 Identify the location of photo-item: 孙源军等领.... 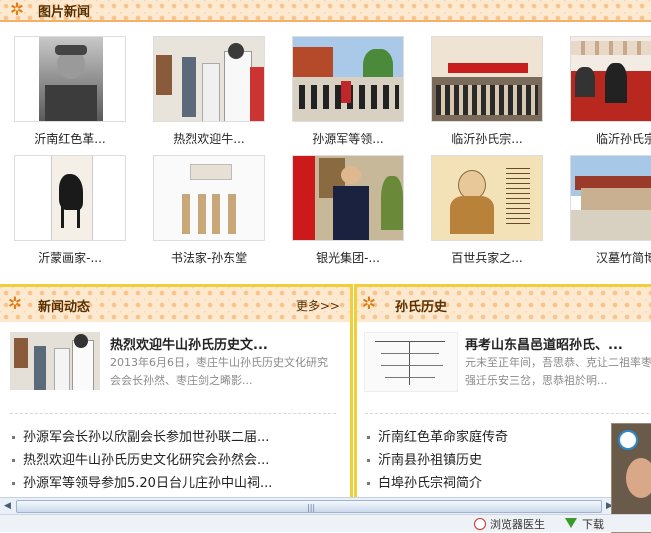
(348, 91).